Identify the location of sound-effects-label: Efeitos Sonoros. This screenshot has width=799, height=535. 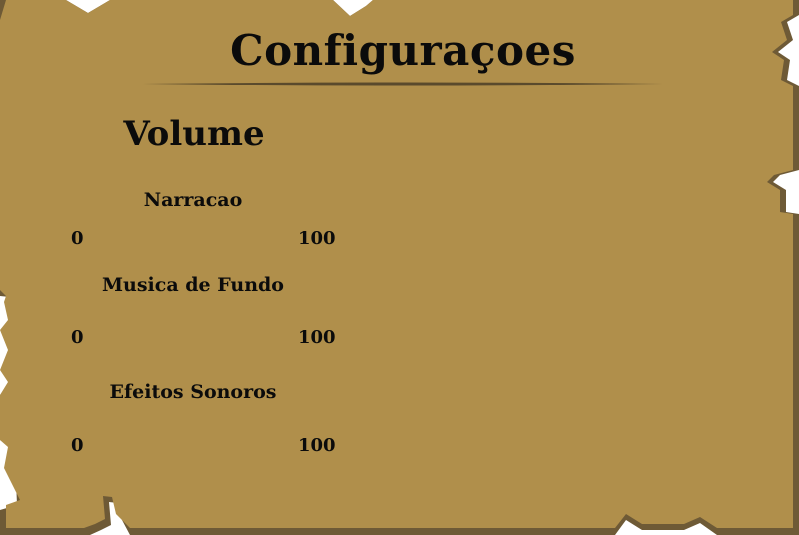
(193, 392).